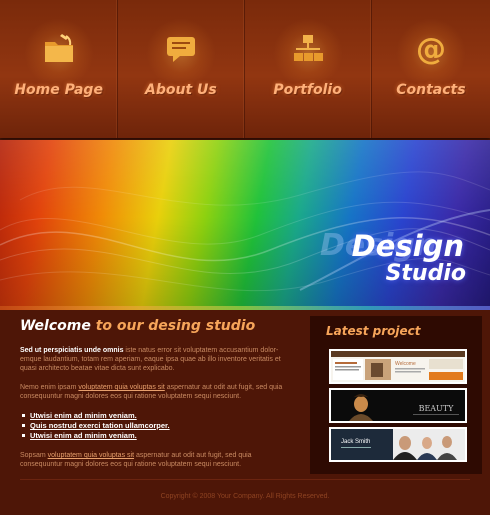 The image size is (490, 515). What do you see at coordinates (181, 90) in the screenshot?
I see `nav-label-about: About Us` at bounding box center [181, 90].